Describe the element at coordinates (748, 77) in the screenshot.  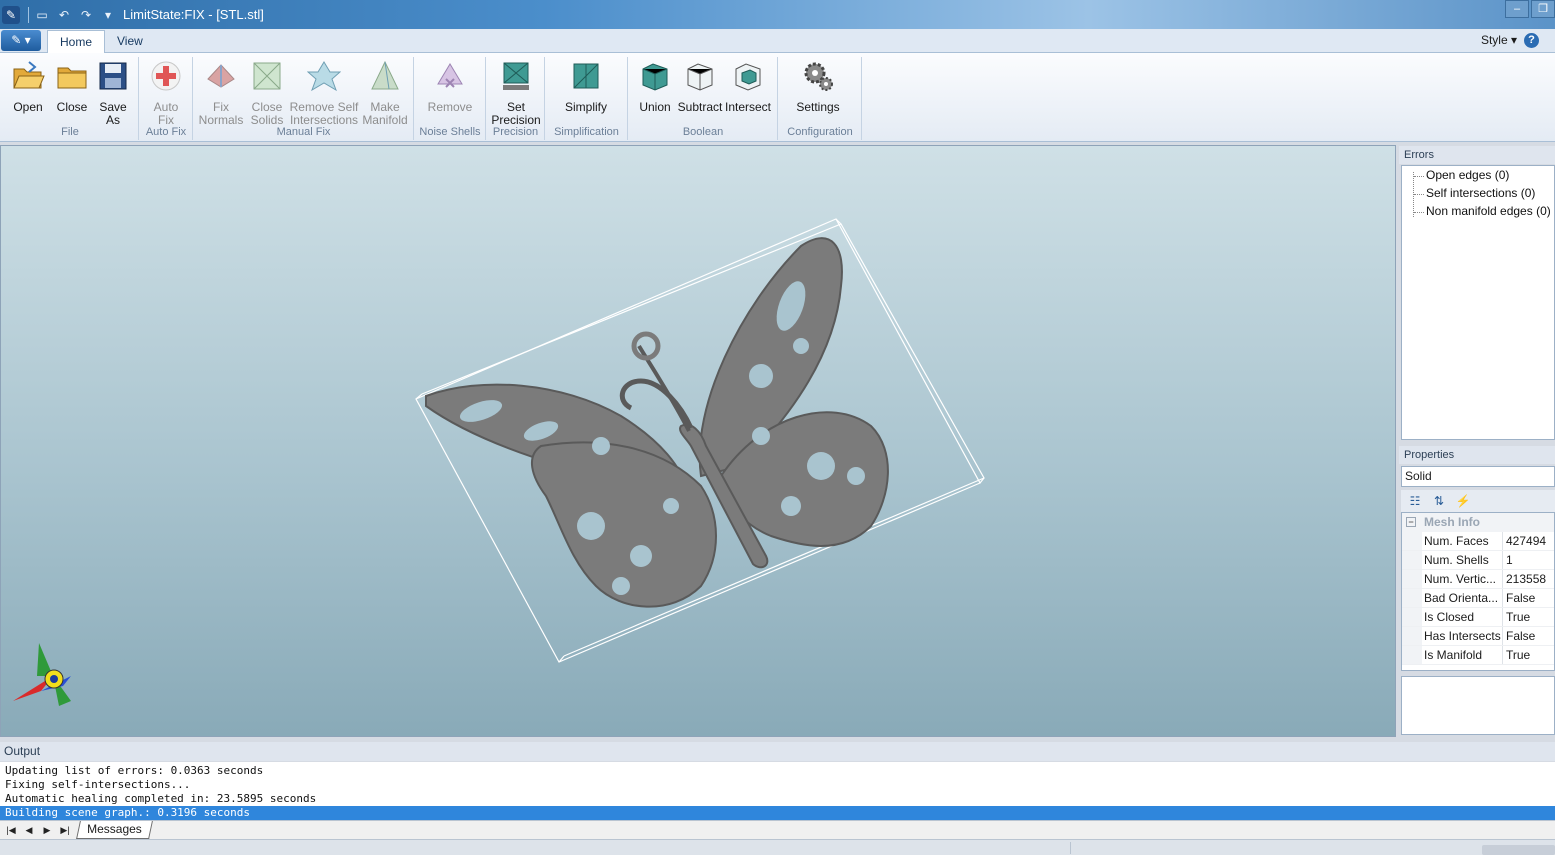
I see `intersect-icon` at that location.